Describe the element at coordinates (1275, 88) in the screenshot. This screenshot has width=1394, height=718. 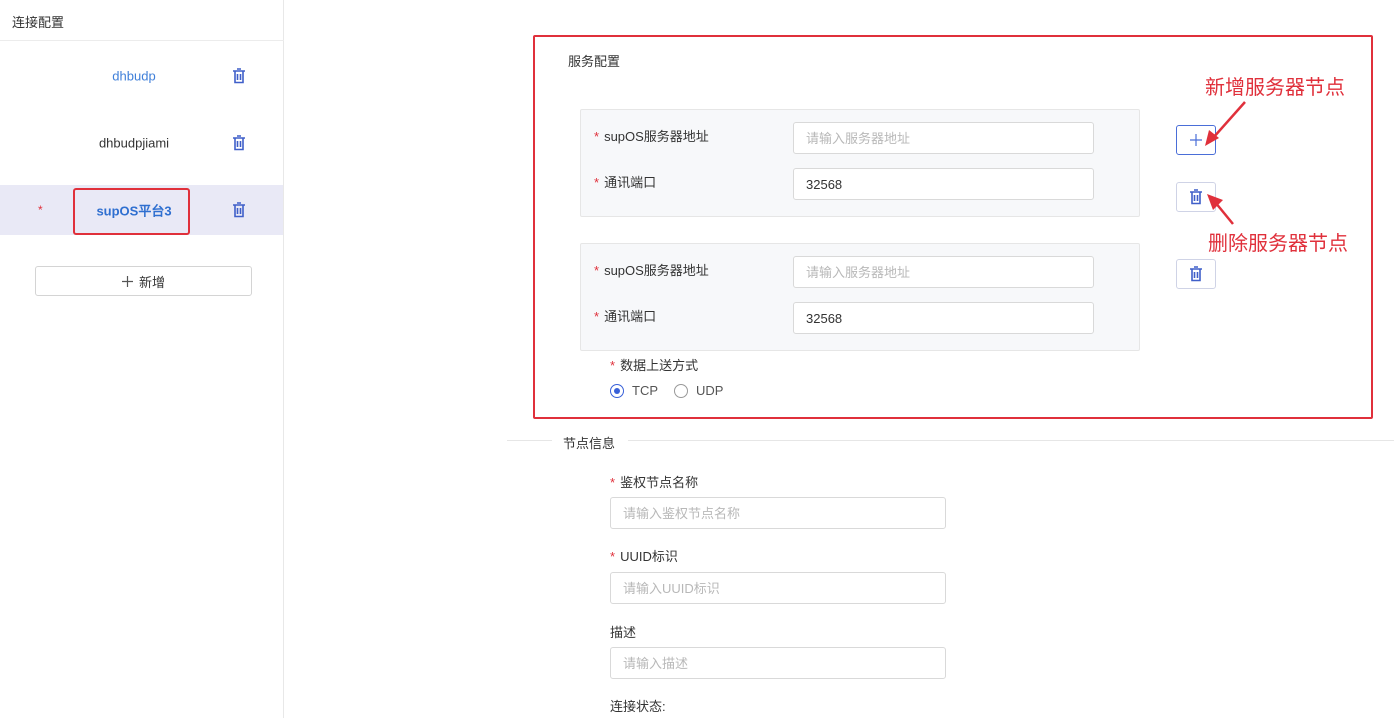
I see `add-node-annotation: 新增服务器节点` at that location.